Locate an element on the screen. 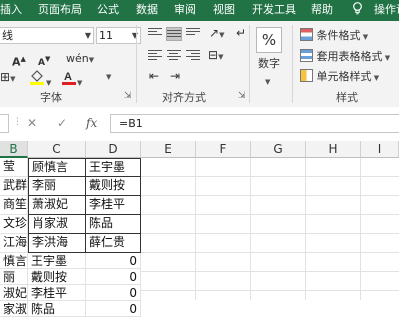 The image size is (399, 317). cell-d1: 王宇墨 is located at coordinates (113, 167).